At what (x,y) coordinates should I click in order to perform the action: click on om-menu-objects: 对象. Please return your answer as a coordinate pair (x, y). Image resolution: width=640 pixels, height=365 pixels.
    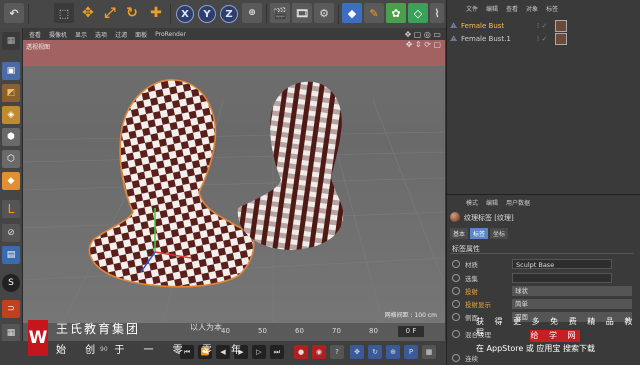
    Looking at the image, I should click on (532, 10).